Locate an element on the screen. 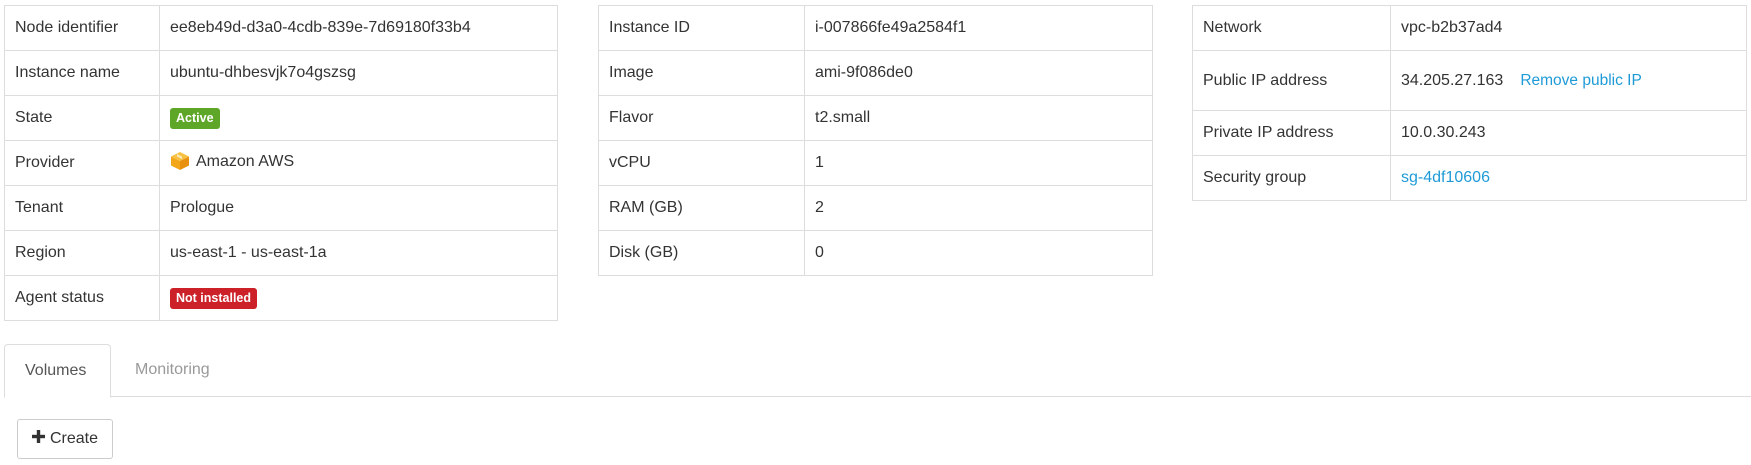  table-row: vCPU 1 is located at coordinates (875, 163).